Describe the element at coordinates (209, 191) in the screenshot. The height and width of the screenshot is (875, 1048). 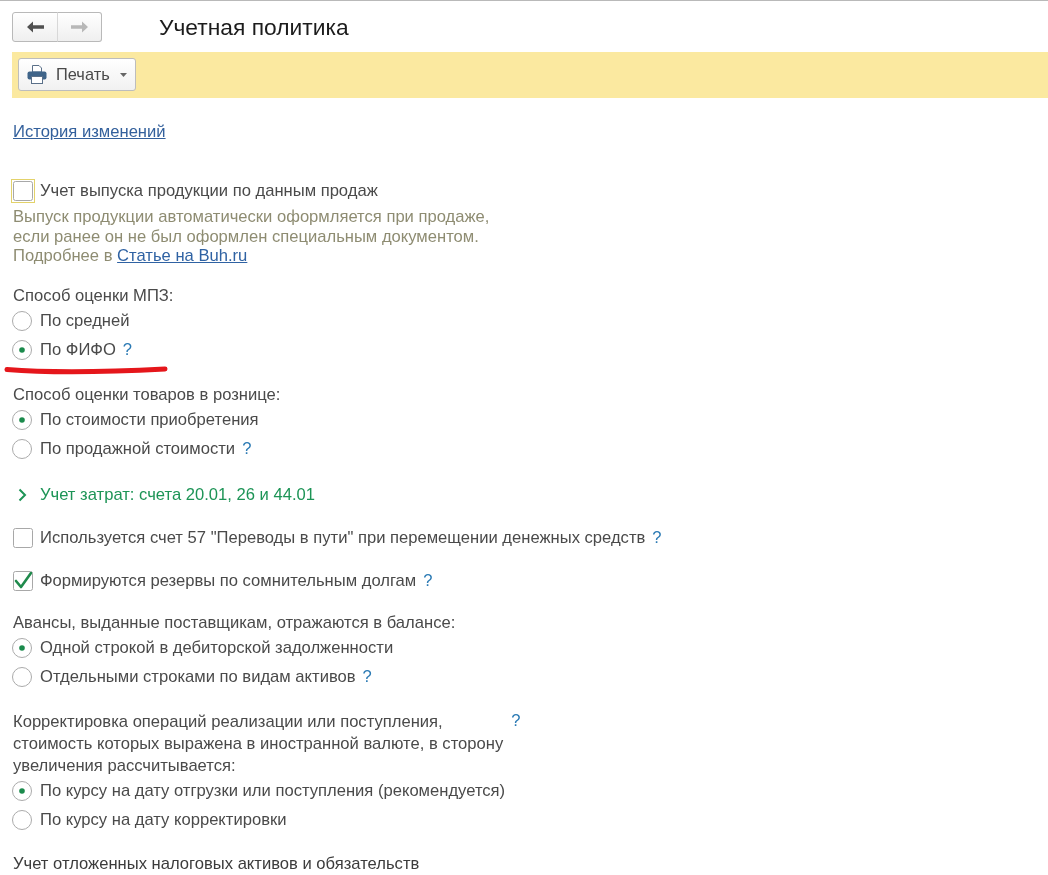
I see `checkbox-label: Учет выпуска продукции по данным продаж` at that location.